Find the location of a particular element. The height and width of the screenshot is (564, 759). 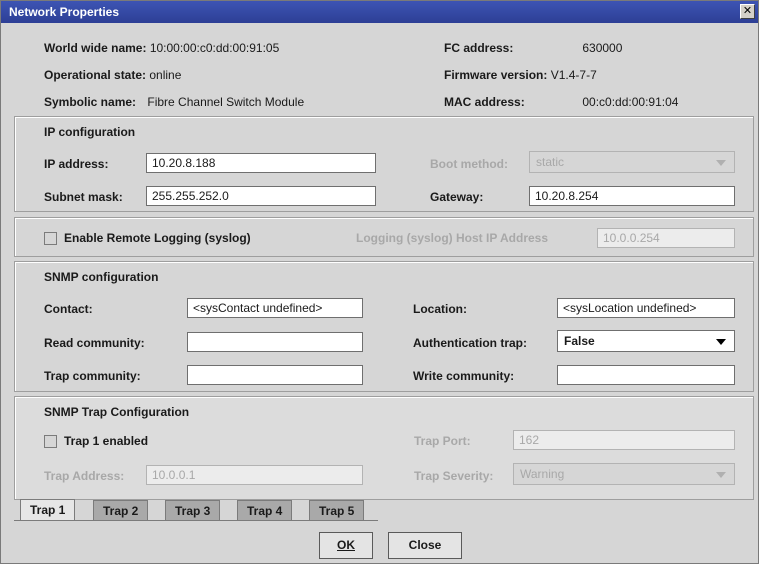

trap-address-label: Trap Address: is located at coordinates (84, 476).